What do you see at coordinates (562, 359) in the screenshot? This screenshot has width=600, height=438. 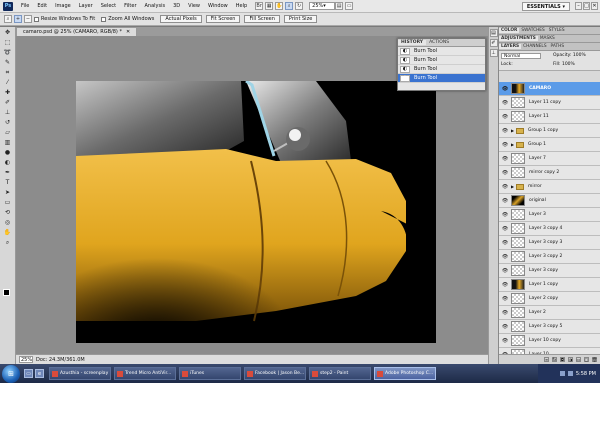 I see `add-mask-icon: ◘` at bounding box center [562, 359].